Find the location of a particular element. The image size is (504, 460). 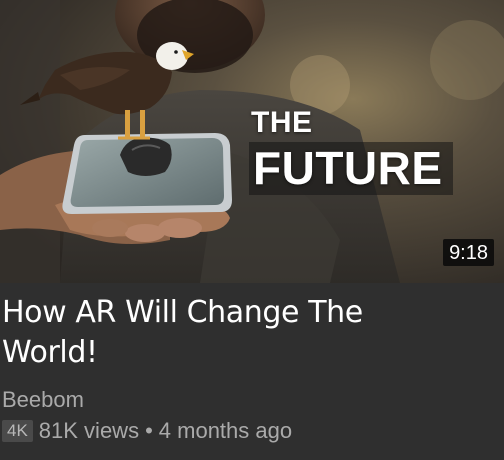

channel-name: Beebom is located at coordinates (250, 400).